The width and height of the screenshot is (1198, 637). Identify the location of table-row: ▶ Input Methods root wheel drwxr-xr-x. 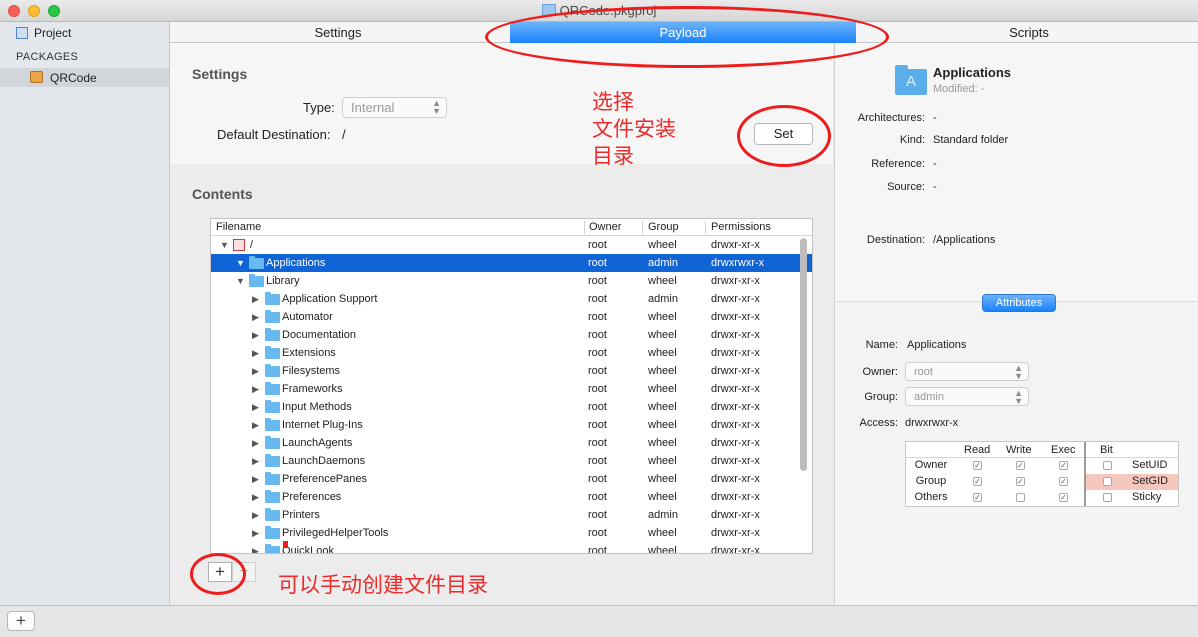
(511, 407).